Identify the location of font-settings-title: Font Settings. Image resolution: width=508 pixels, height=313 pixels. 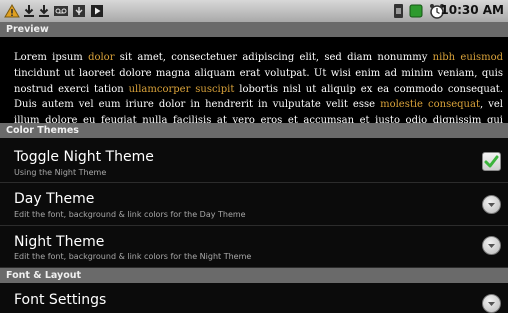
(60, 300).